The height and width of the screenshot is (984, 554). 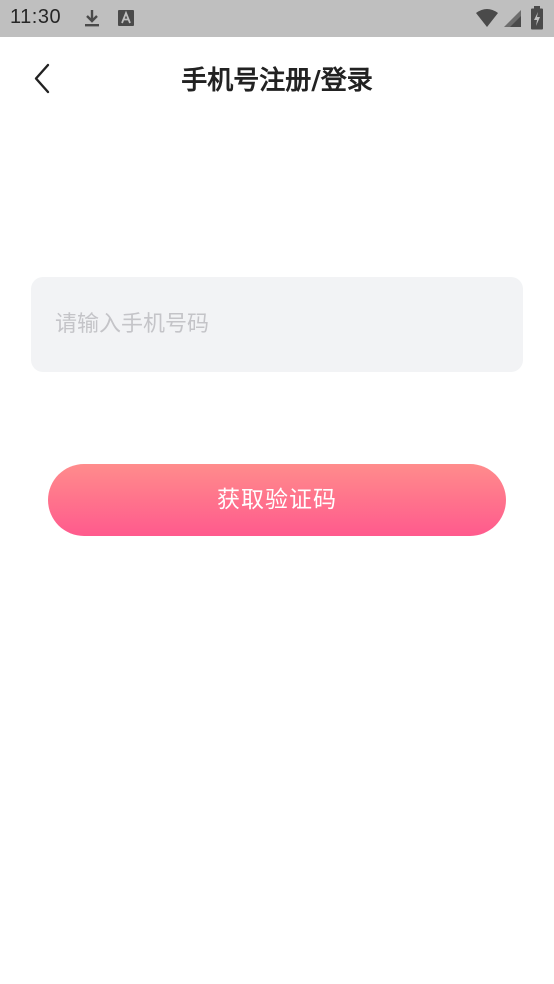 I want to click on get-code-button: 获取验证码, so click(x=277, y=500).